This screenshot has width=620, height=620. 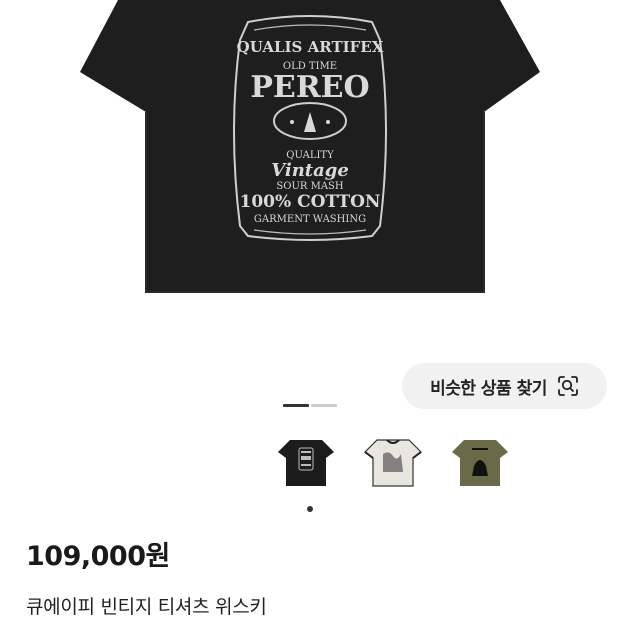 I want to click on product-price: 109,000원, so click(x=98, y=556).